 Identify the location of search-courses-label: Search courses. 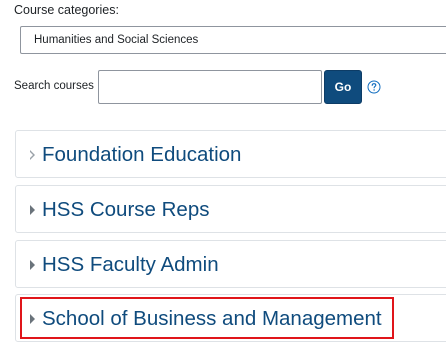
(54, 86).